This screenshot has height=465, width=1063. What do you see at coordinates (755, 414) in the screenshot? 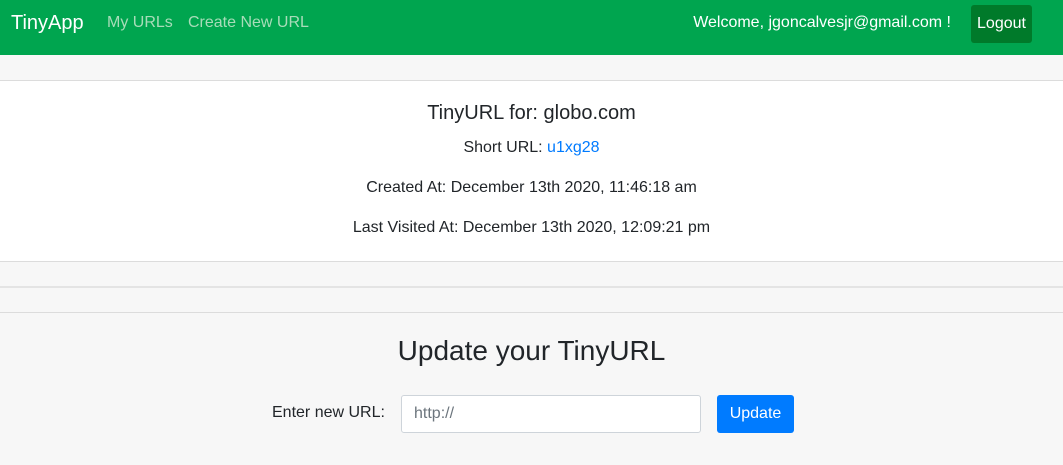
I see `update-button: Update` at bounding box center [755, 414].